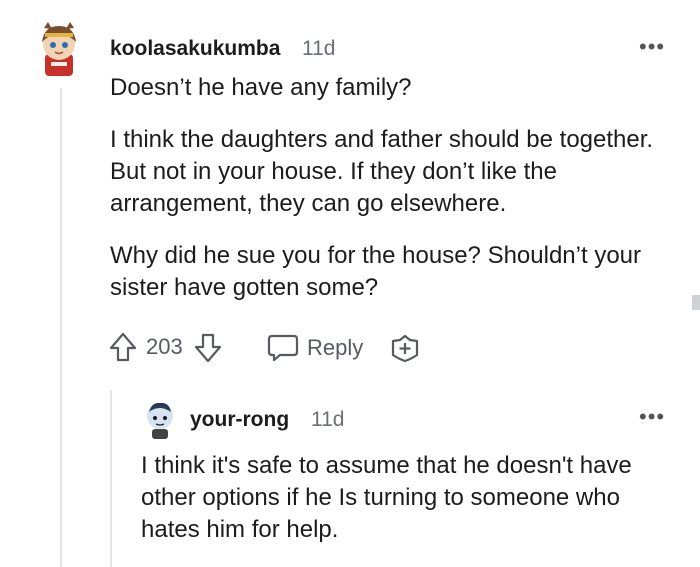 The image size is (700, 567). Describe the element at coordinates (335, 347) in the screenshot. I see `reply-label: Reply` at that location.